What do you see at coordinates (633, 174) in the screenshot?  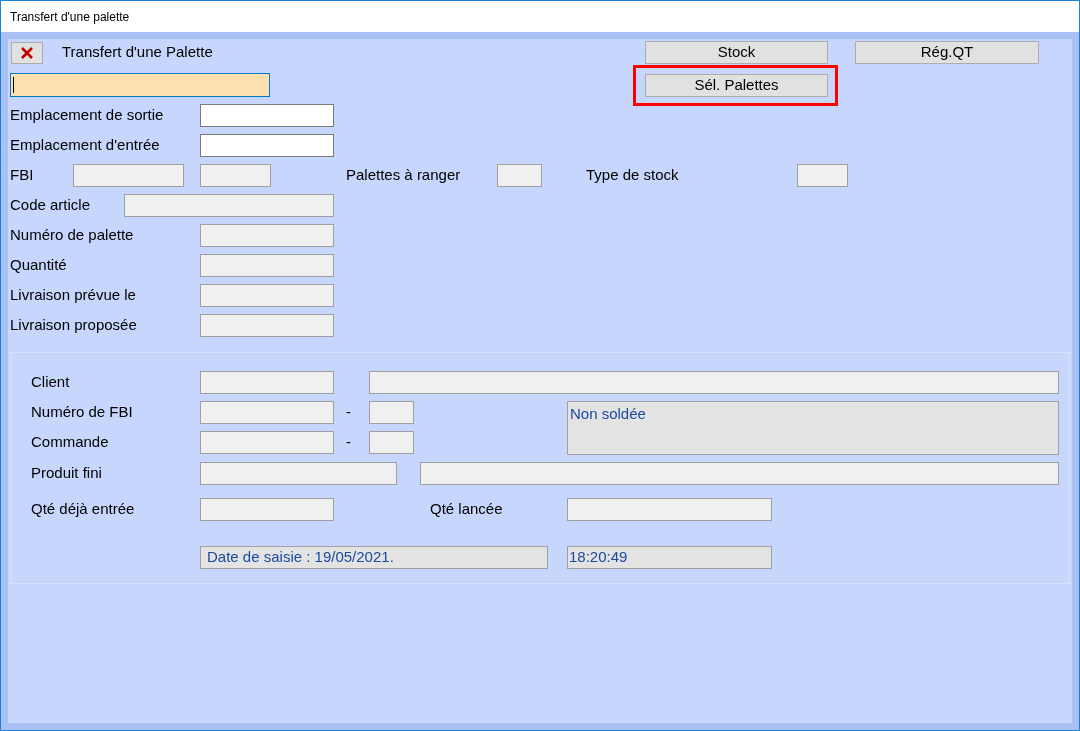 I see `field-label: Type de stock` at bounding box center [633, 174].